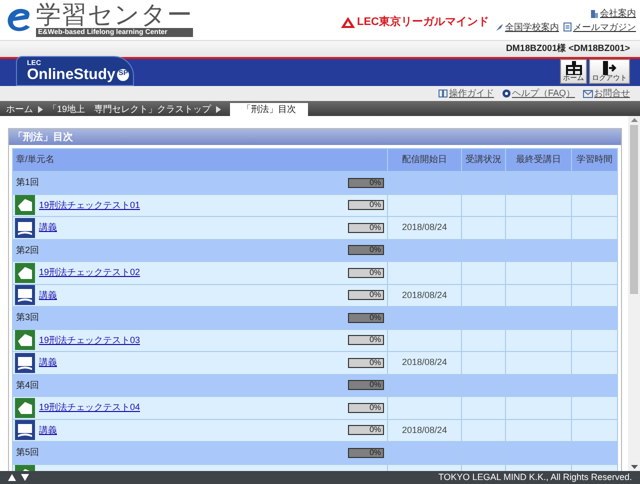  Describe the element at coordinates (568, 49) in the screenshot. I see `user-name: DM18BZ001様 <DM18BZ001>` at that location.